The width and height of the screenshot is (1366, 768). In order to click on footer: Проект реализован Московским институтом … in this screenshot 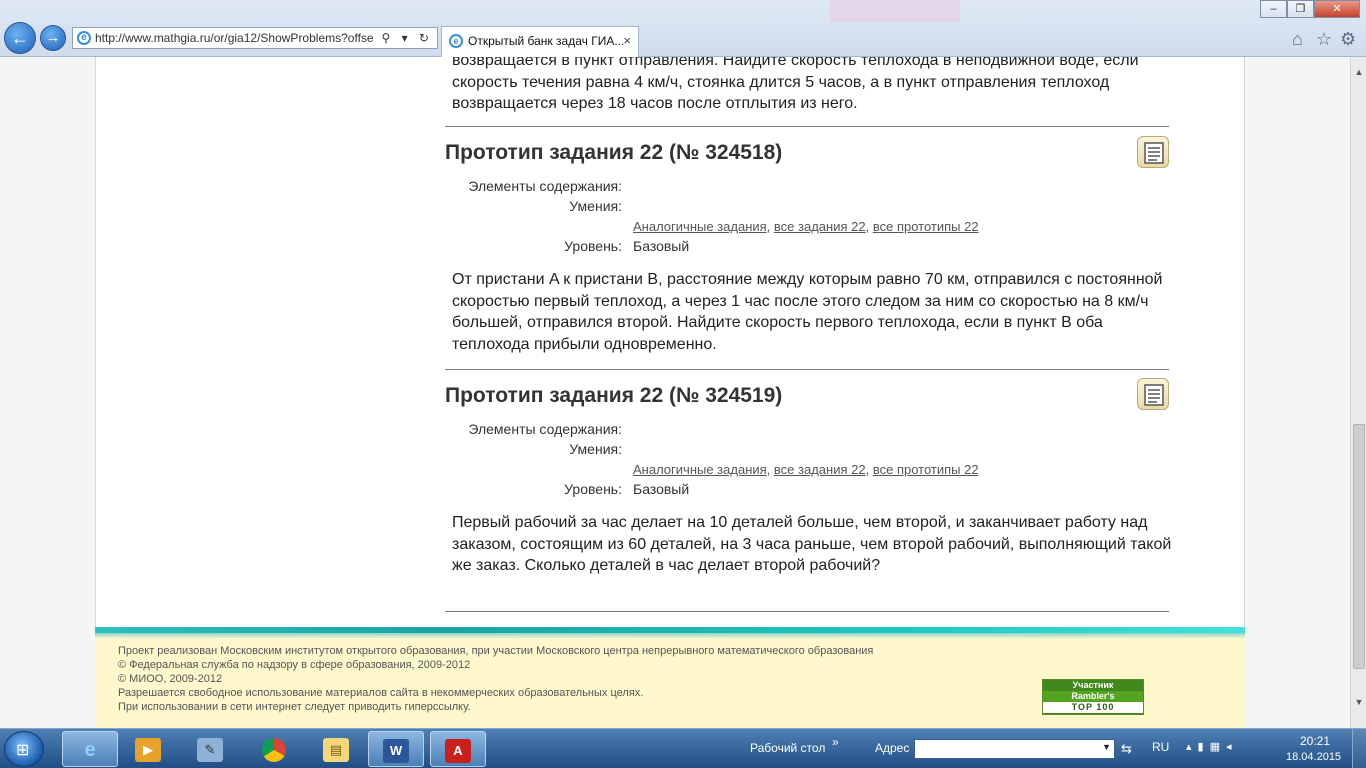, I will do `click(670, 683)`.